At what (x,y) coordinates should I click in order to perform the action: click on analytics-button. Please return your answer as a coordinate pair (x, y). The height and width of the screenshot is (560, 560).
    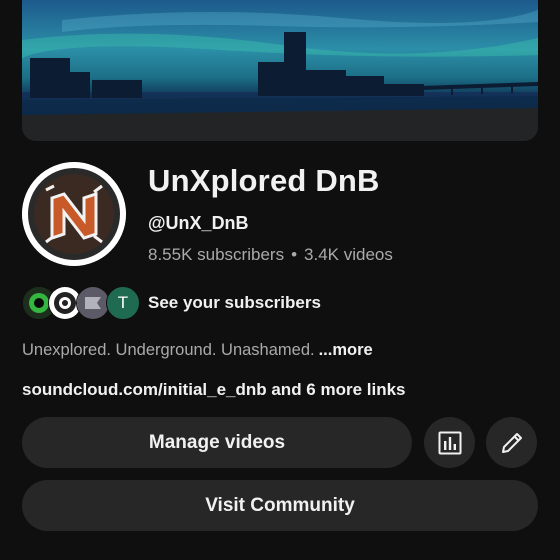
    Looking at the image, I should click on (449, 442).